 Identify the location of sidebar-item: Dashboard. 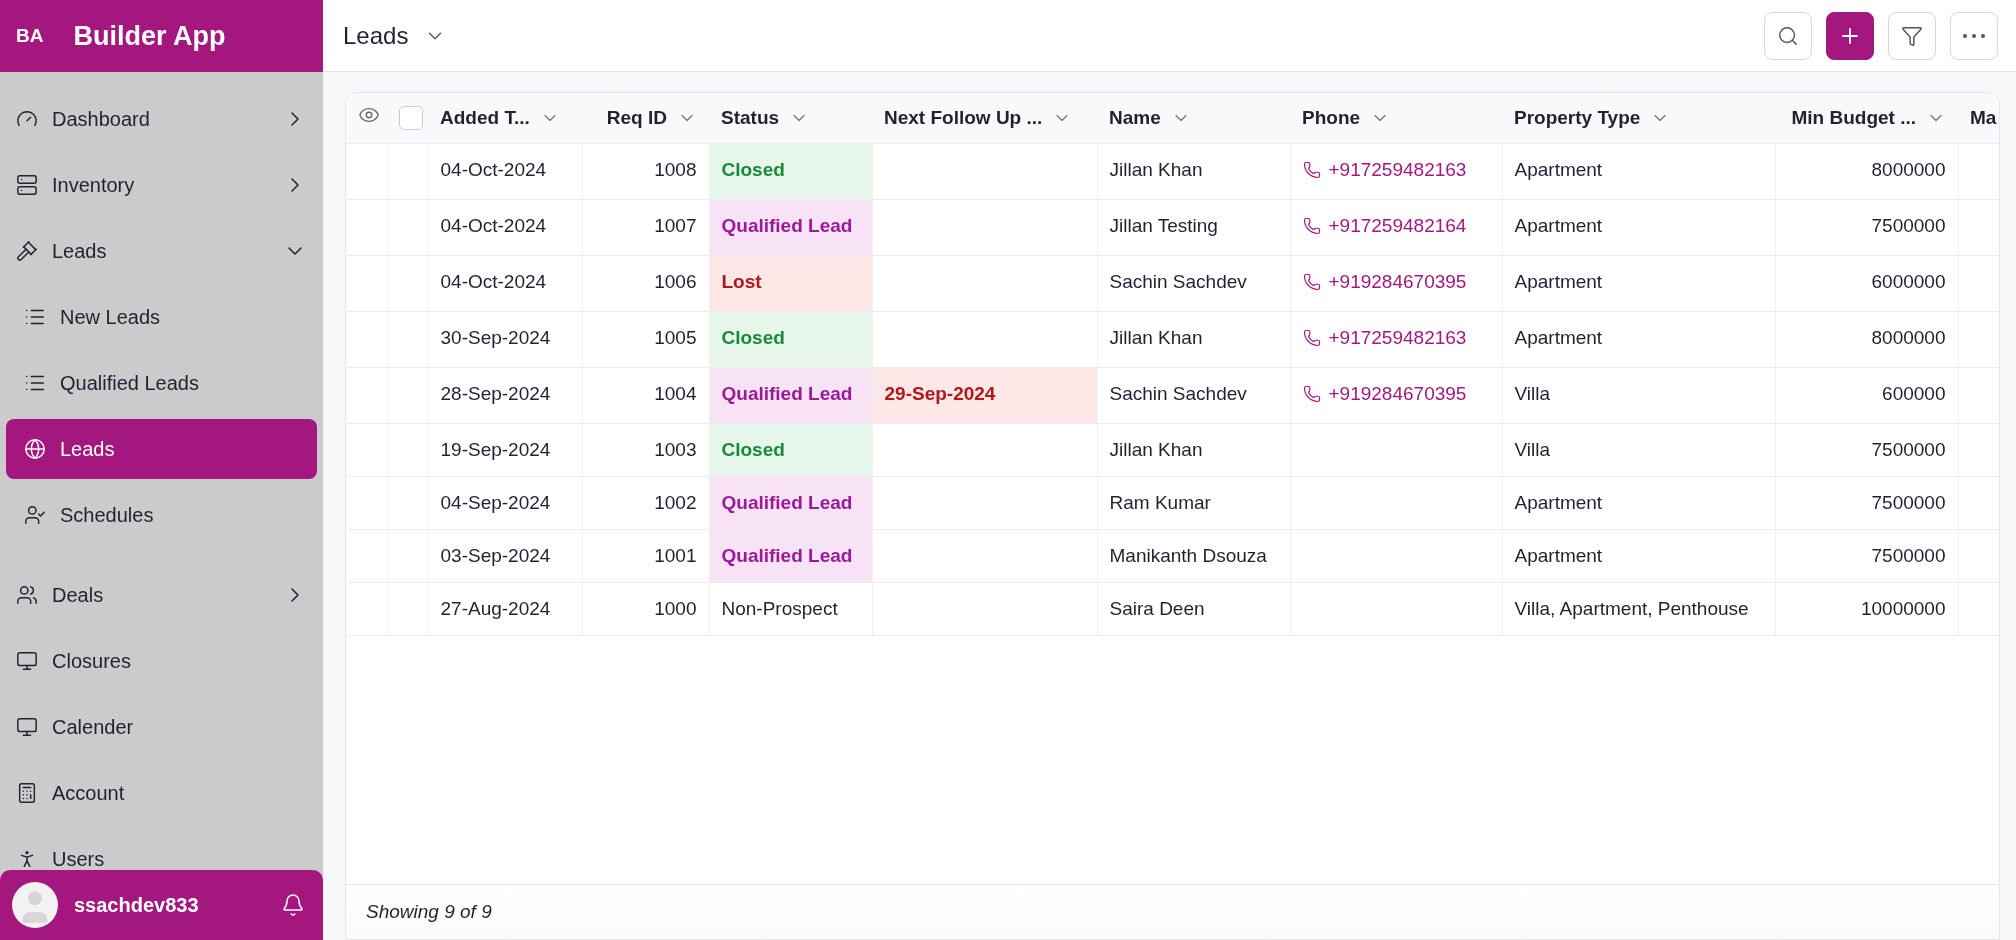
(161, 119).